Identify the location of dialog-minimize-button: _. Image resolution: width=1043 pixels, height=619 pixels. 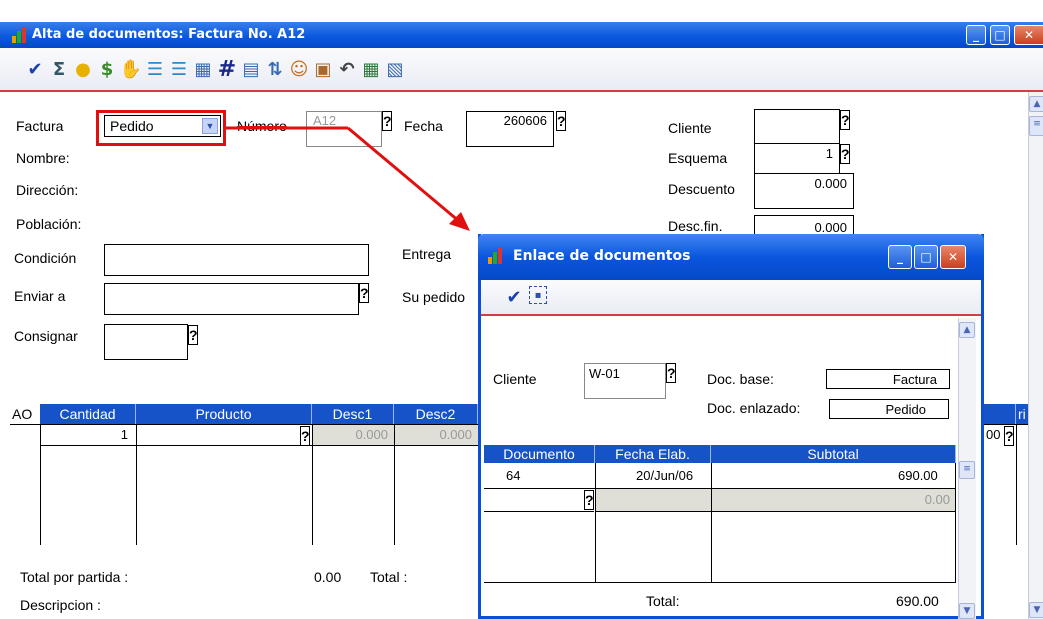
(900, 257).